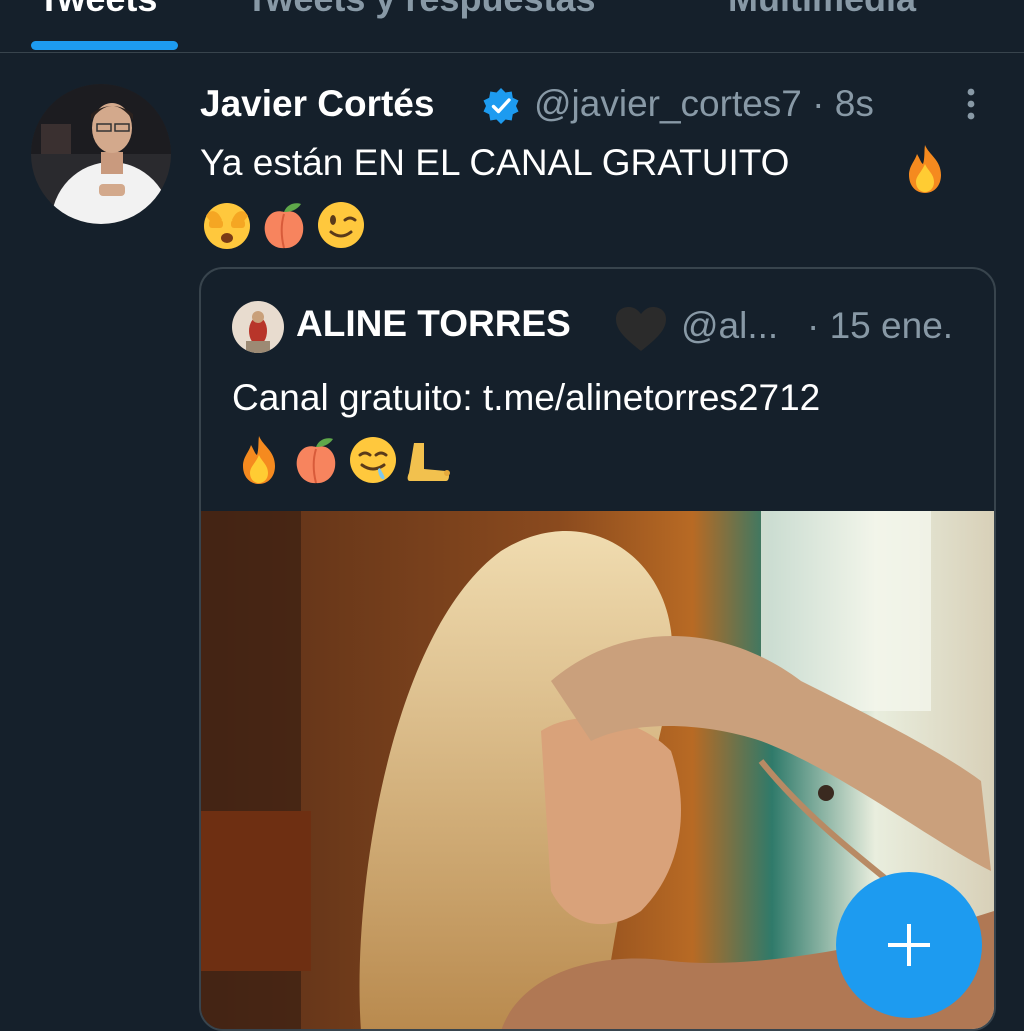 This screenshot has width=1024, height=1031. Describe the element at coordinates (512, 26) in the screenshot. I see `profile-tabs: Tweets Tweets y respuestas Multimedia` at that location.